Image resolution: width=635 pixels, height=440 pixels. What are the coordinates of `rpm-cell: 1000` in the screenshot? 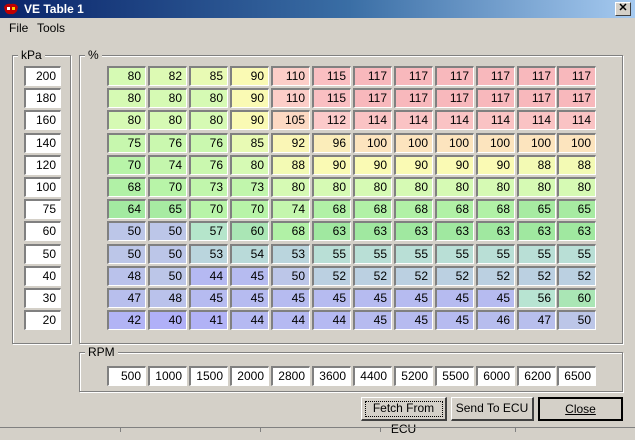 It's located at (167, 376).